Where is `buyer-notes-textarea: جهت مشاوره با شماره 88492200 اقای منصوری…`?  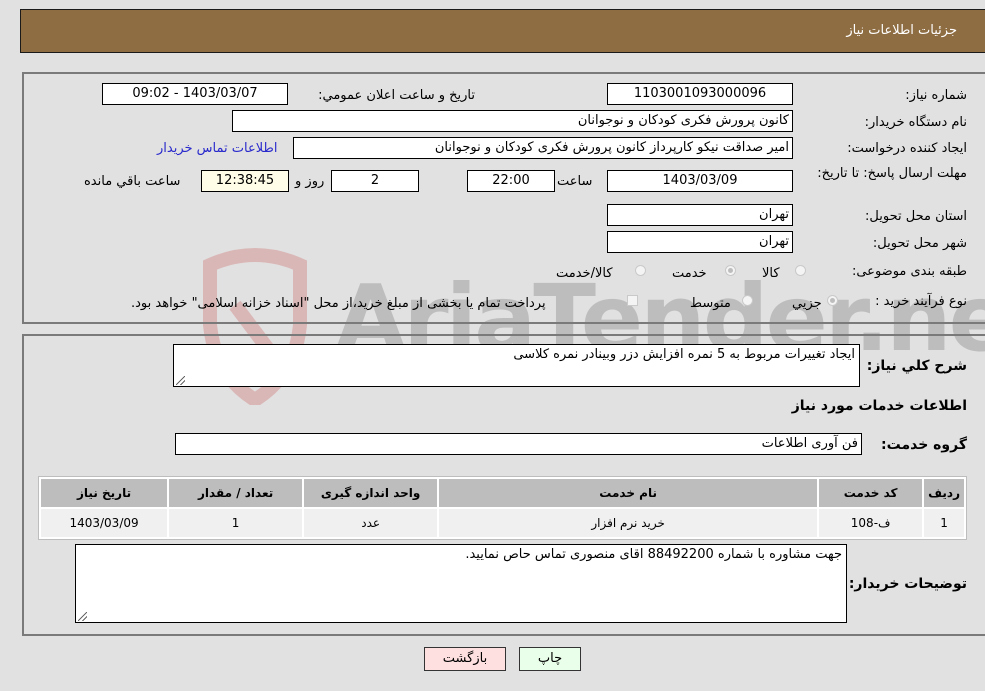
buyer-notes-textarea: جهت مشاوره با شماره 88492200 اقای منصوری… is located at coordinates (461, 583).